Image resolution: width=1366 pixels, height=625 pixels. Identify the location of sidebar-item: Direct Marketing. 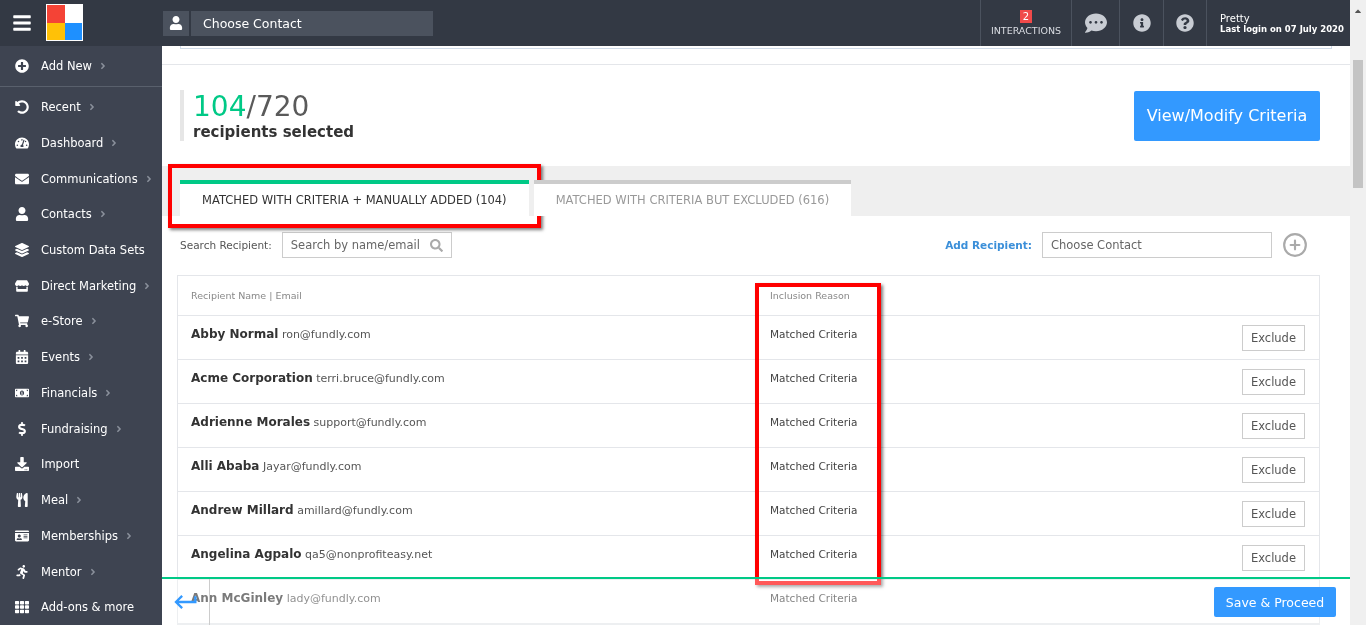
(81, 285).